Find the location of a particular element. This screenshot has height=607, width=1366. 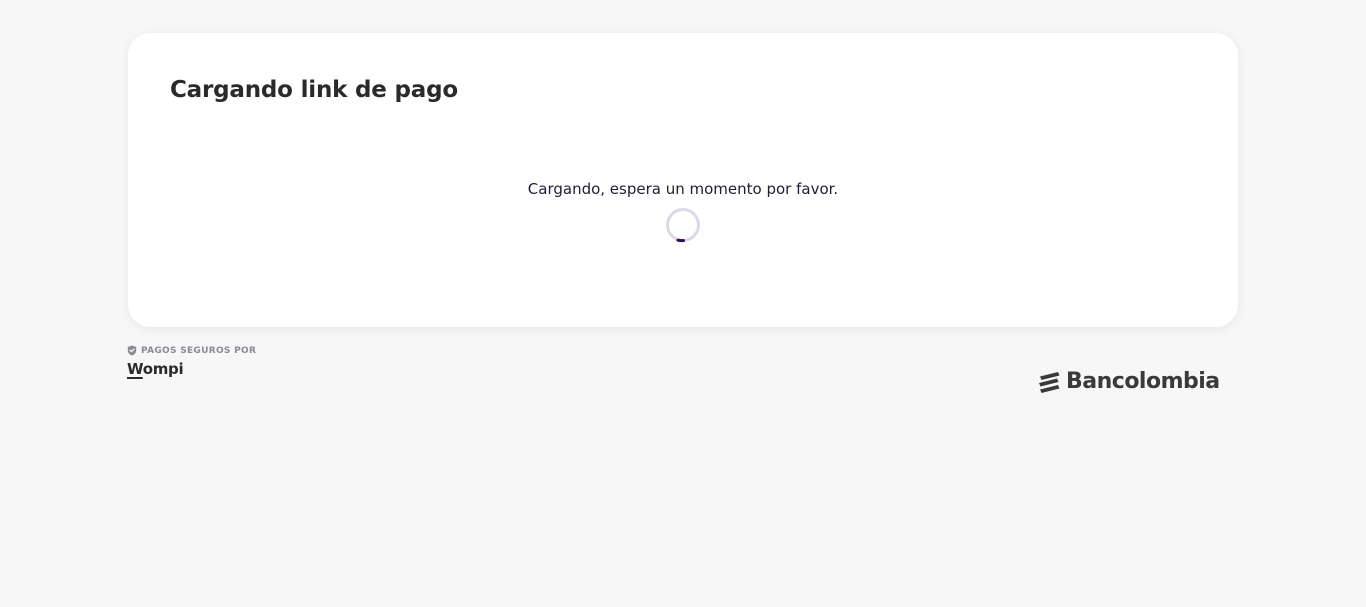

wompi-logo-text: Wompi is located at coordinates (155, 369).